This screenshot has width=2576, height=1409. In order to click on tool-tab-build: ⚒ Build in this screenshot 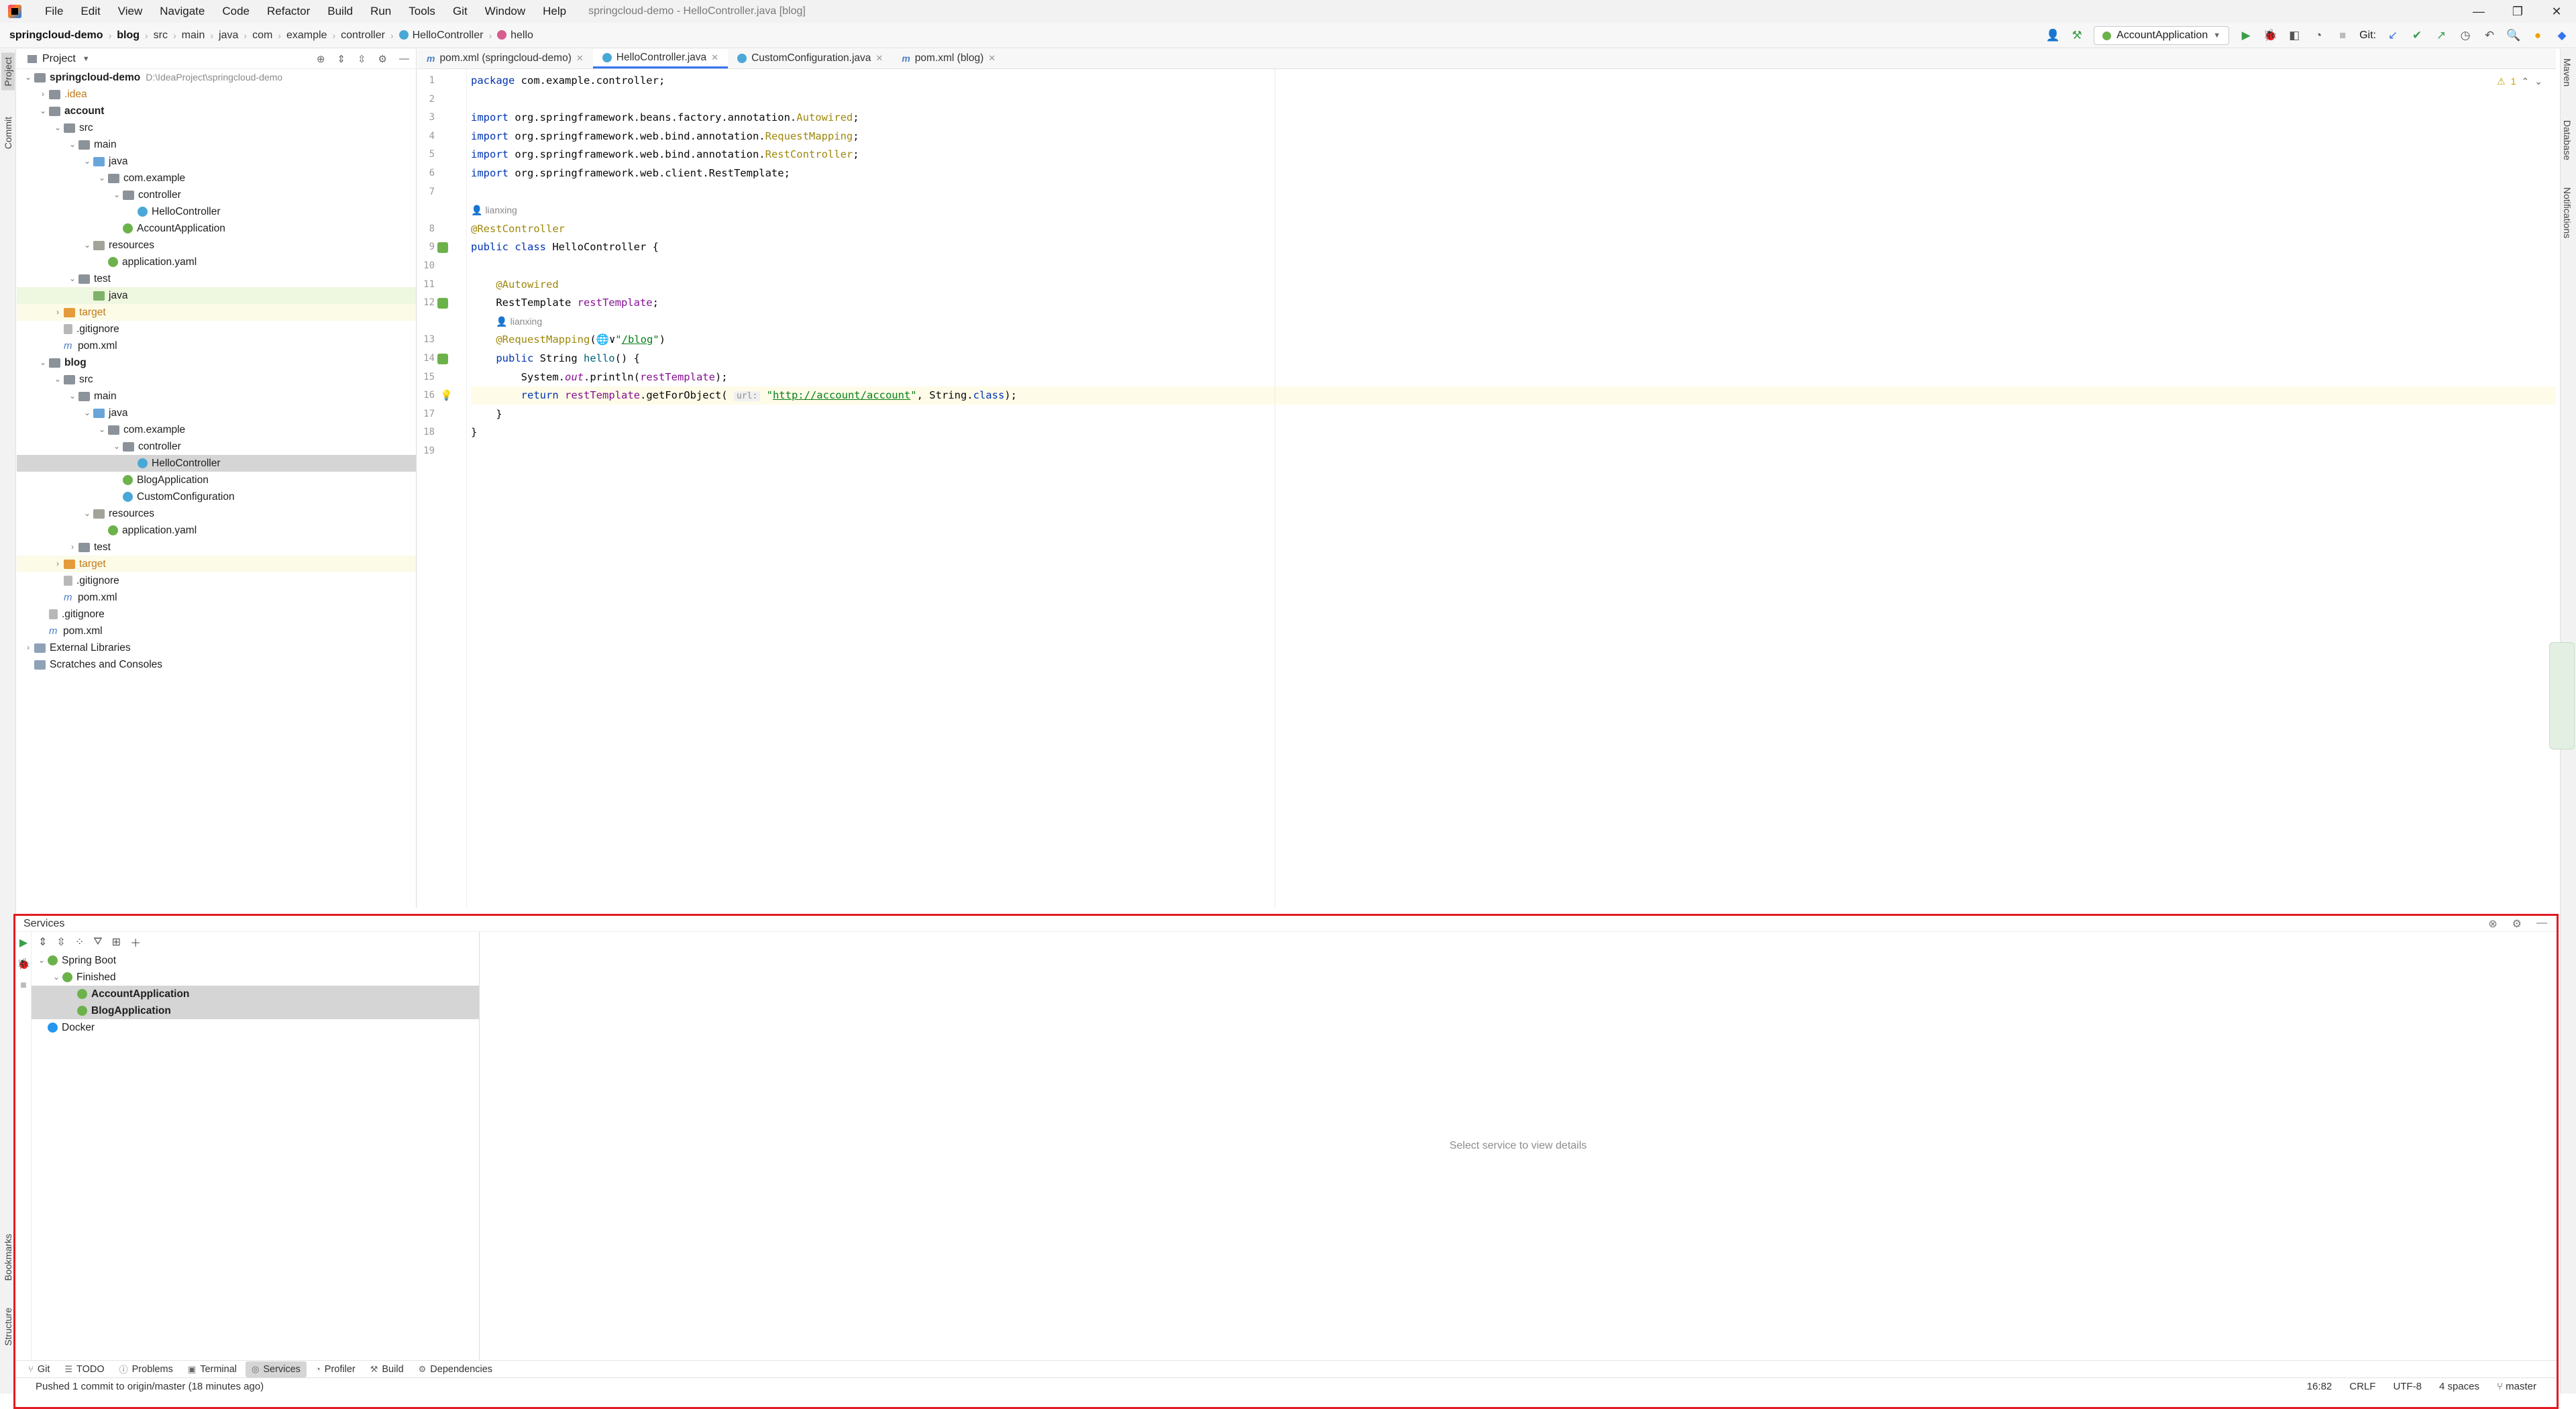, I will do `click(387, 1369)`.